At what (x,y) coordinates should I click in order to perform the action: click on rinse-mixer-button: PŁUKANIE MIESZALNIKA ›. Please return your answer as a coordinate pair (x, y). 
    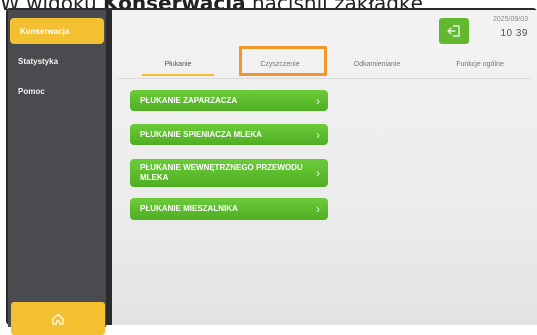
    Looking at the image, I should click on (229, 209).